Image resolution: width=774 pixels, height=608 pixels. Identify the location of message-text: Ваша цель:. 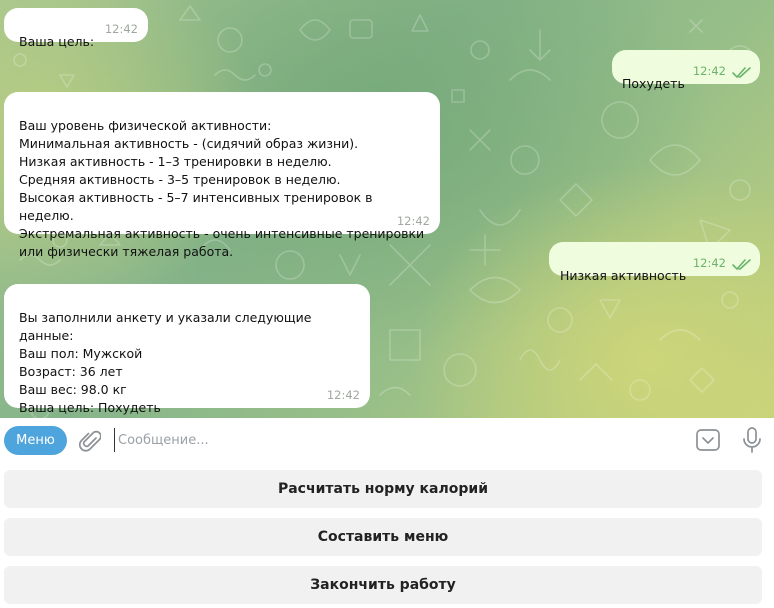
(57, 41).